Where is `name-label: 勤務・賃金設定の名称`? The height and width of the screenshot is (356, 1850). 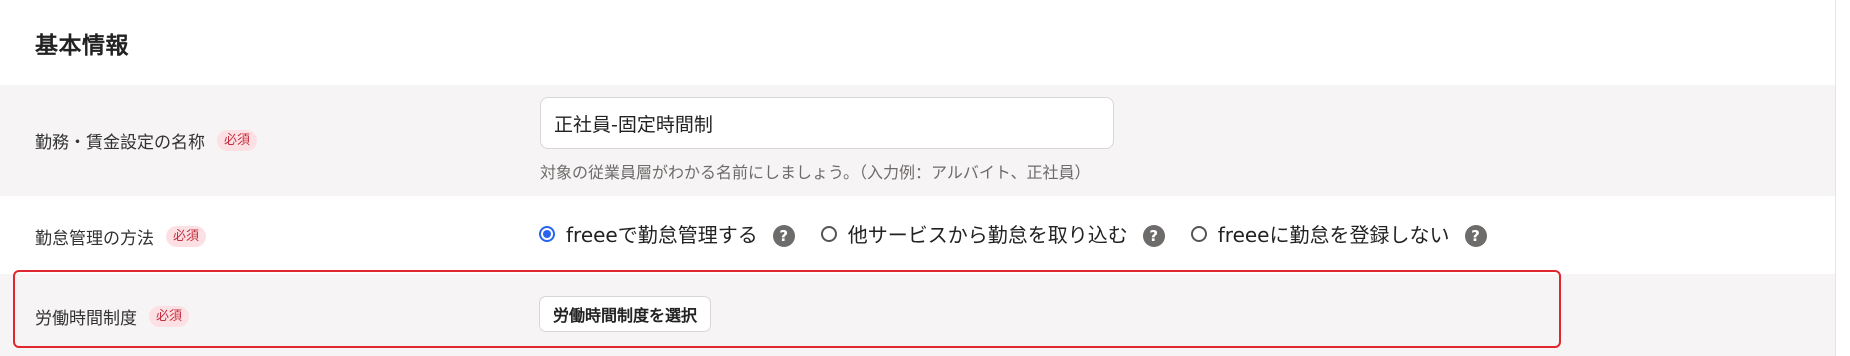 name-label: 勤務・賃金設定の名称 is located at coordinates (120, 143).